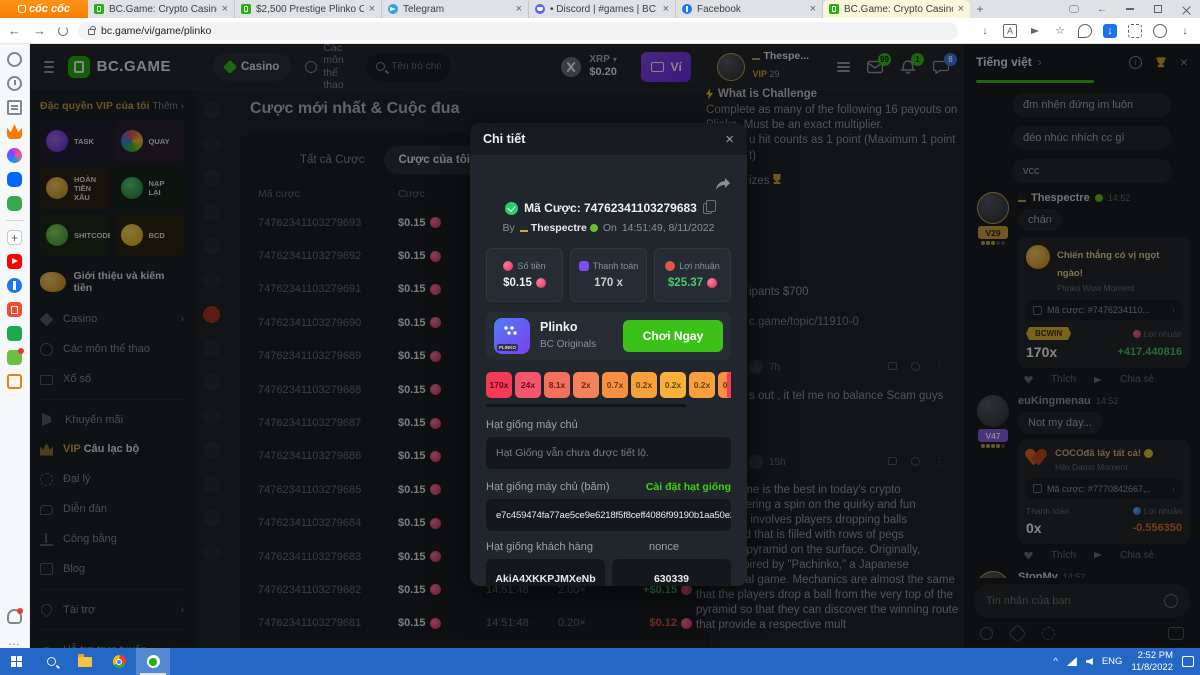 This screenshot has height=675, width=1200. Describe the element at coordinates (44, 9) in the screenshot. I see `coccoc-brand: cốc cốc` at that location.